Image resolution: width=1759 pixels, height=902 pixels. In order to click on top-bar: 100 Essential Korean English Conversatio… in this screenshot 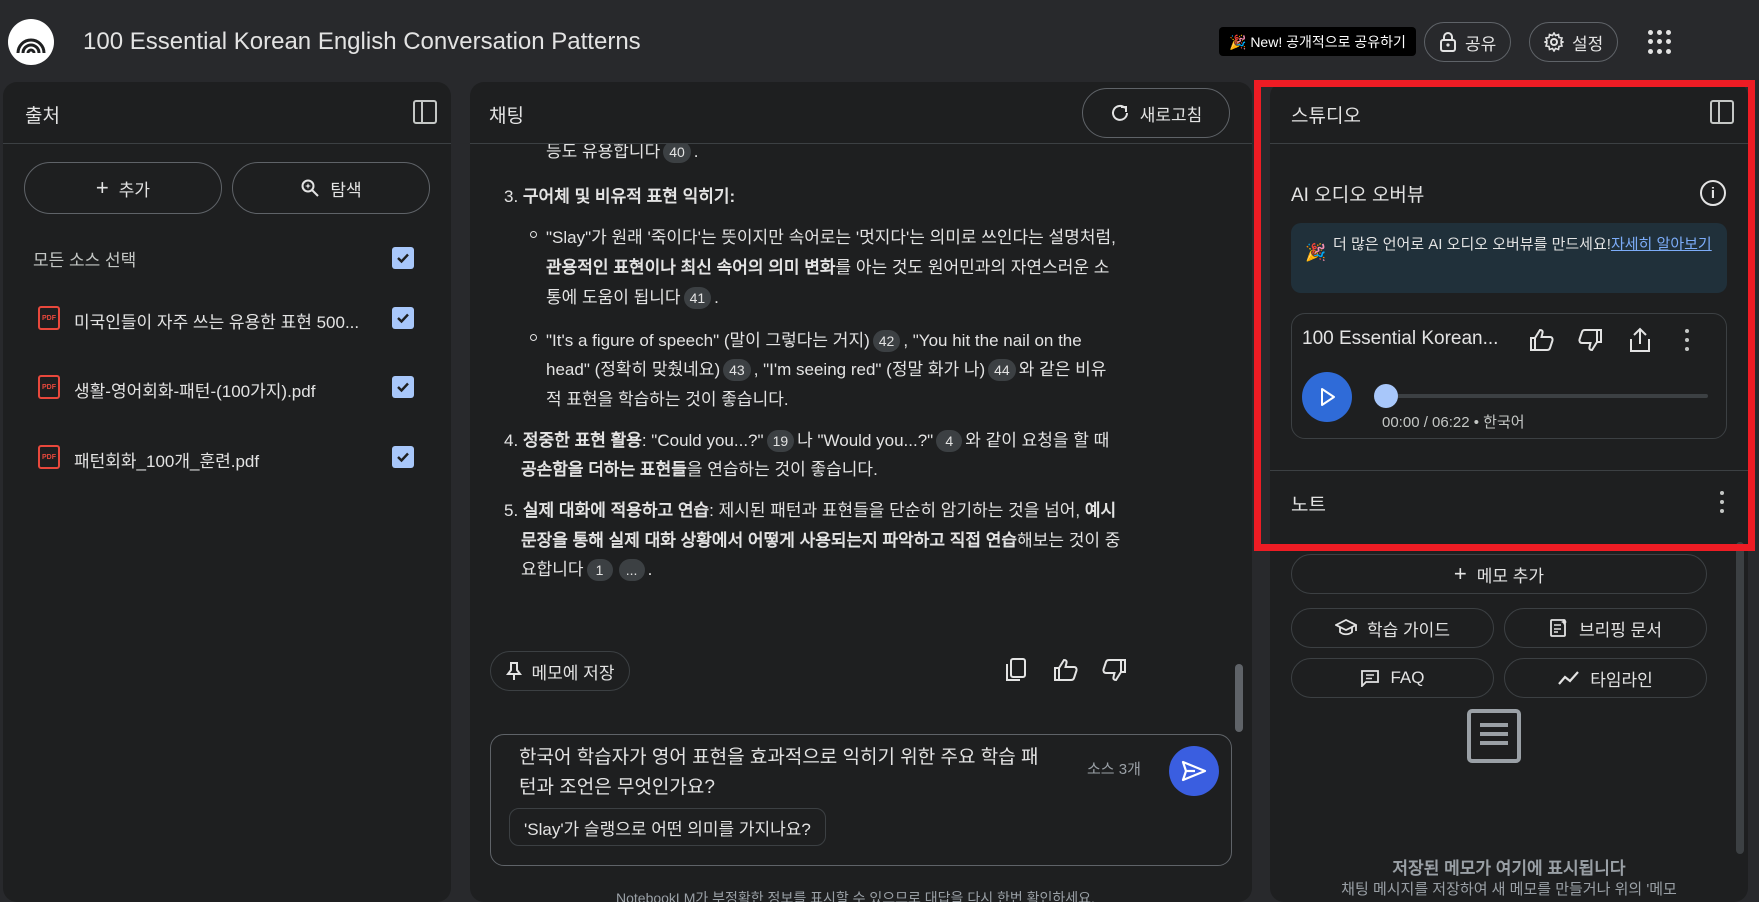, I will do `click(879, 41)`.